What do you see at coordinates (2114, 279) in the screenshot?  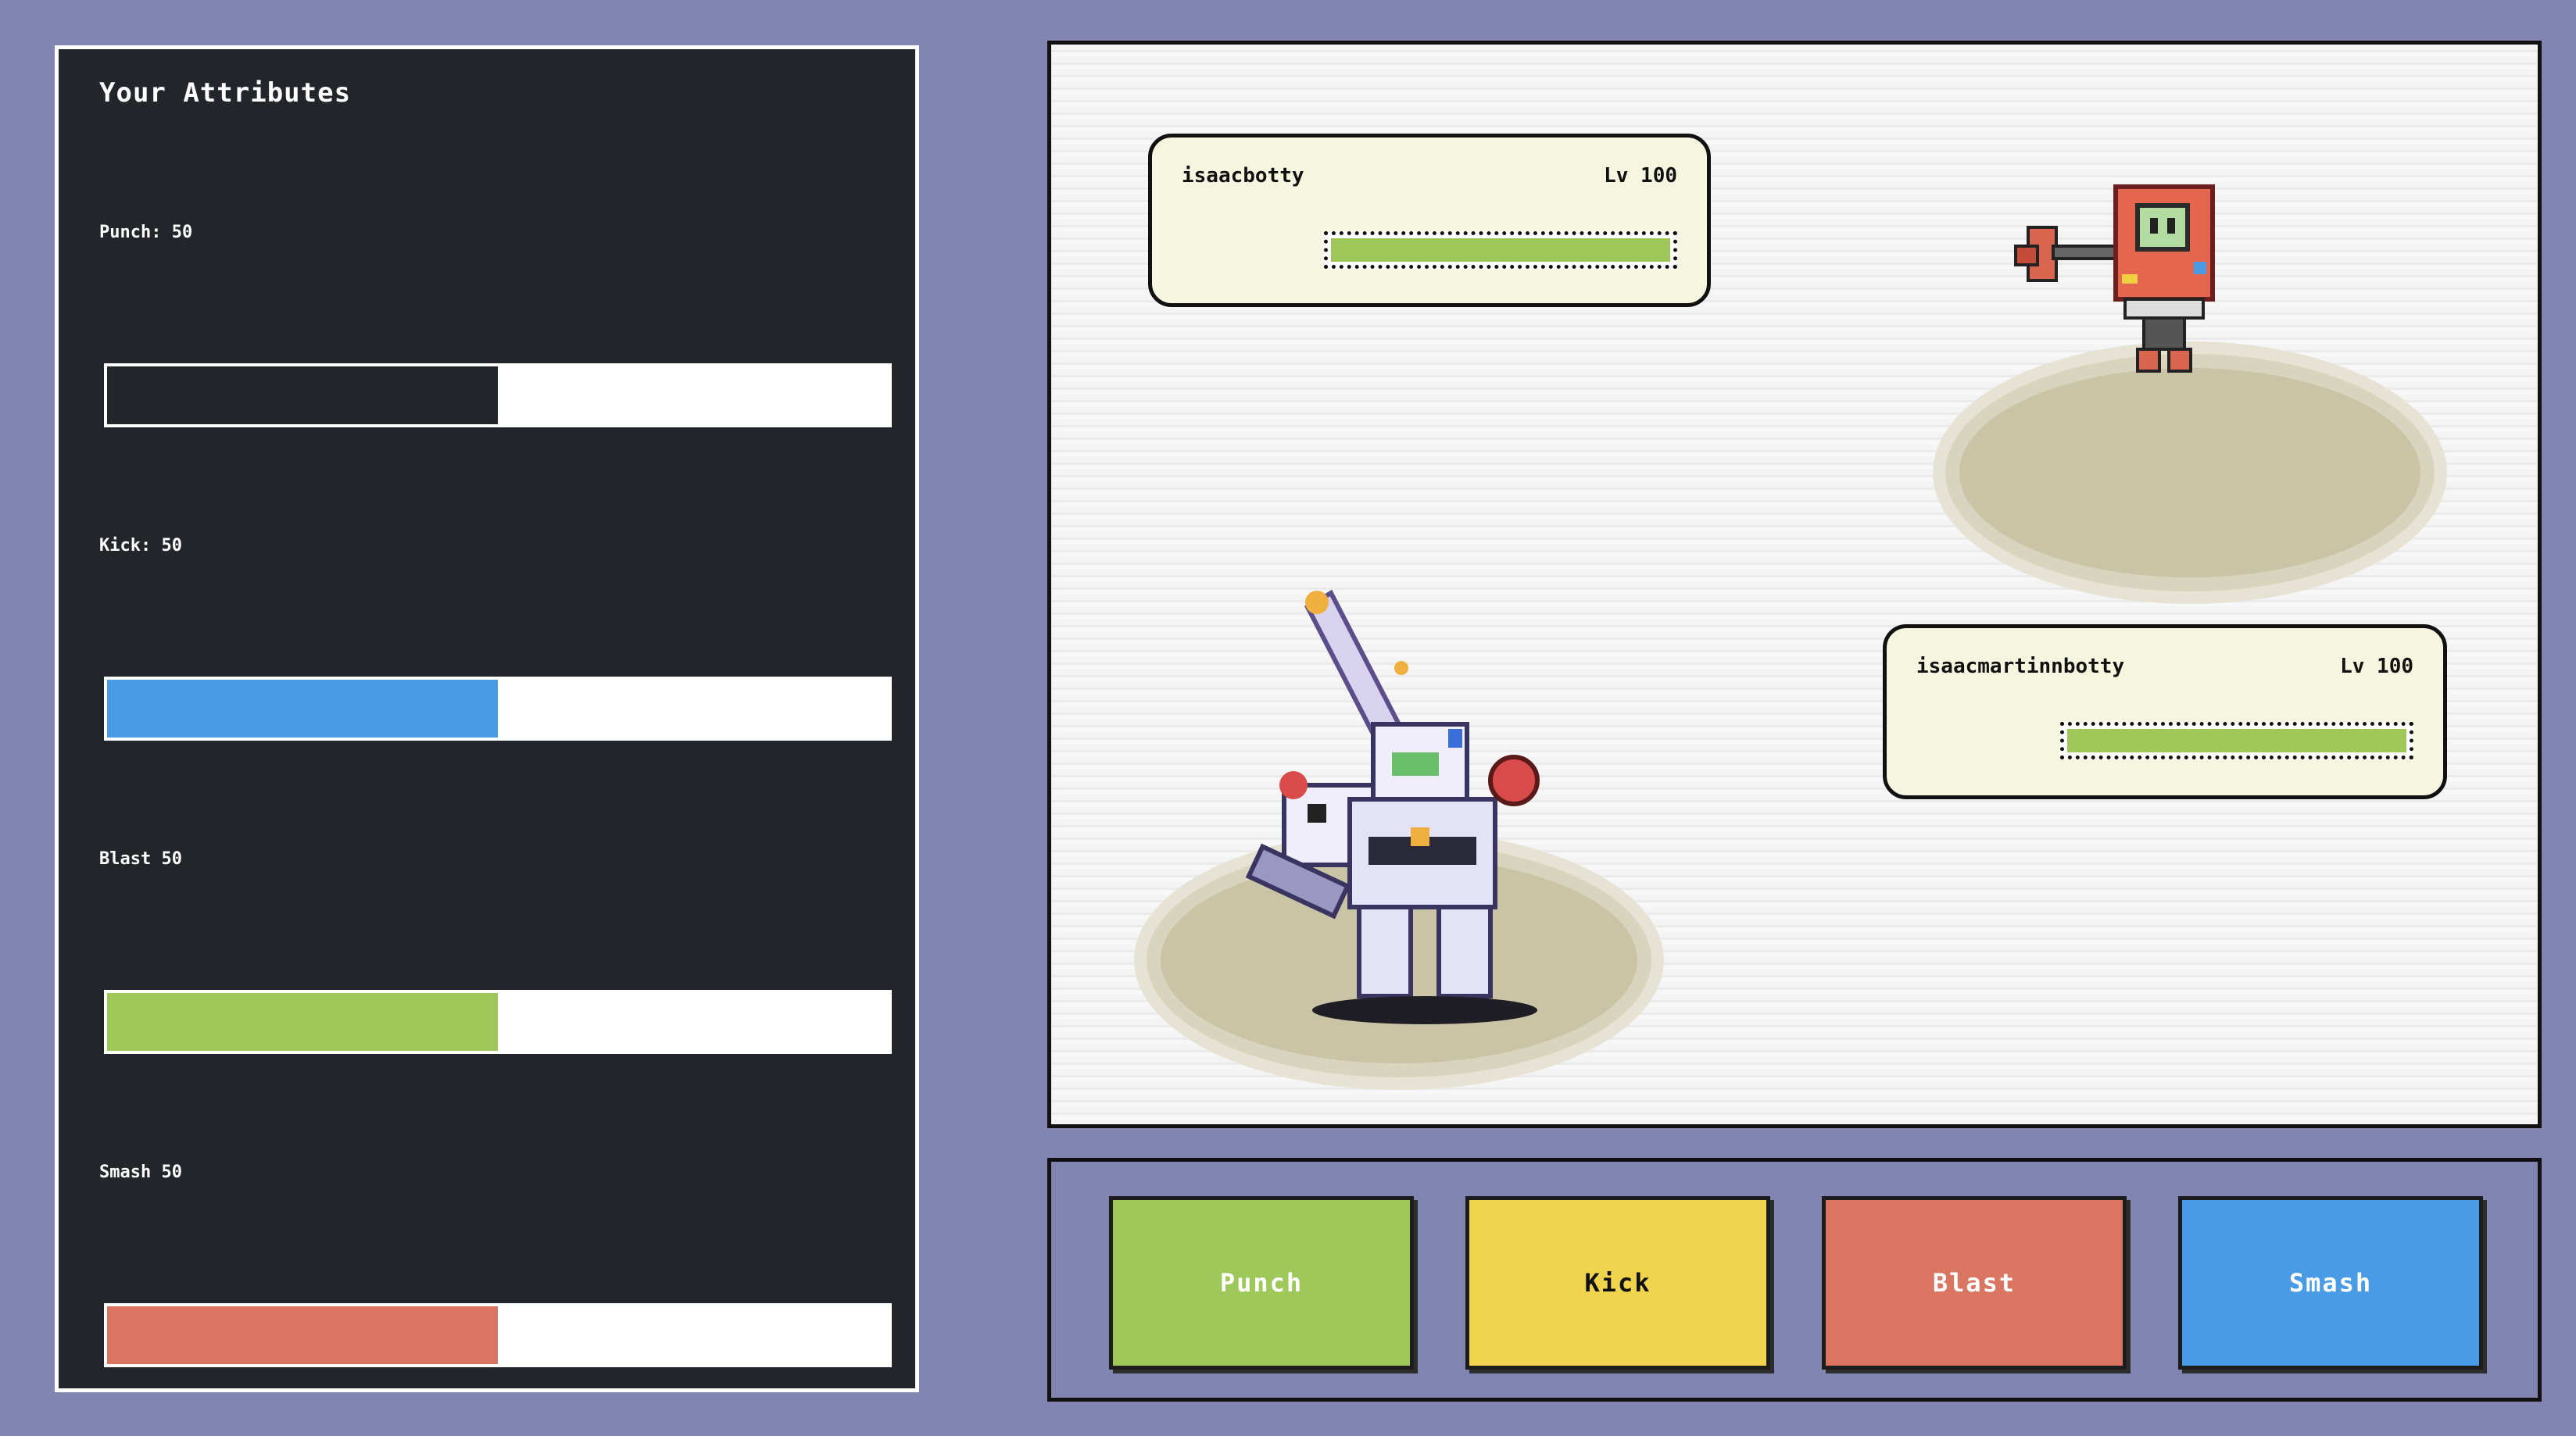 I see `opponent-robot-sprite` at bounding box center [2114, 279].